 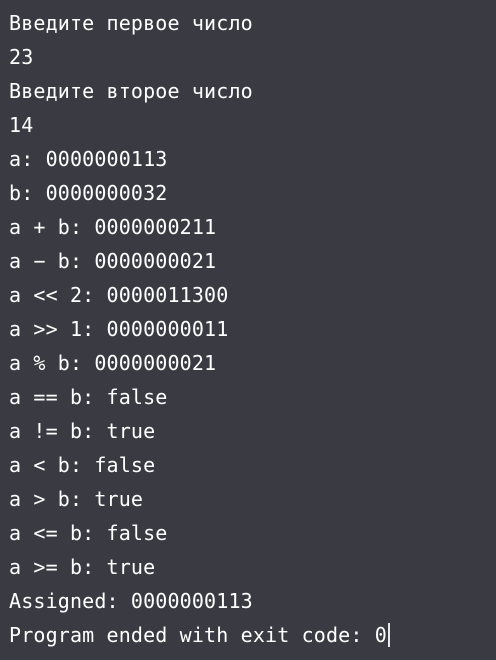 What do you see at coordinates (76, 499) in the screenshot?
I see `console-line-greater-than: a > b: true` at bounding box center [76, 499].